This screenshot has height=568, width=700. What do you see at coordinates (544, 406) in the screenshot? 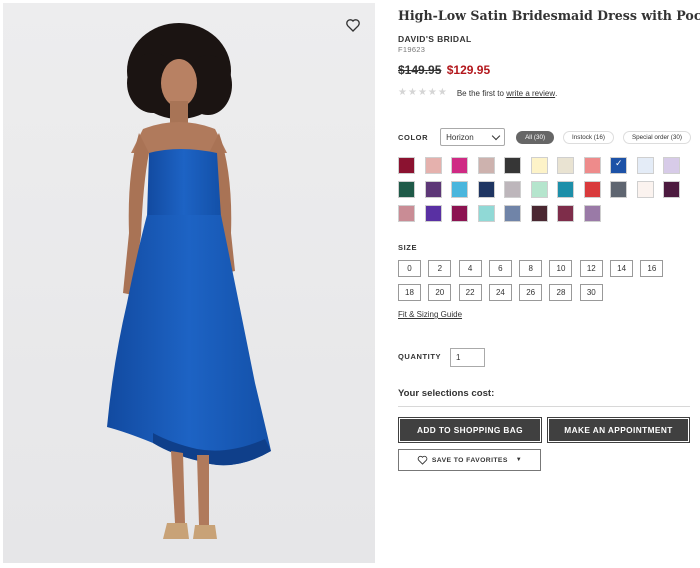
I see `divider` at bounding box center [544, 406].